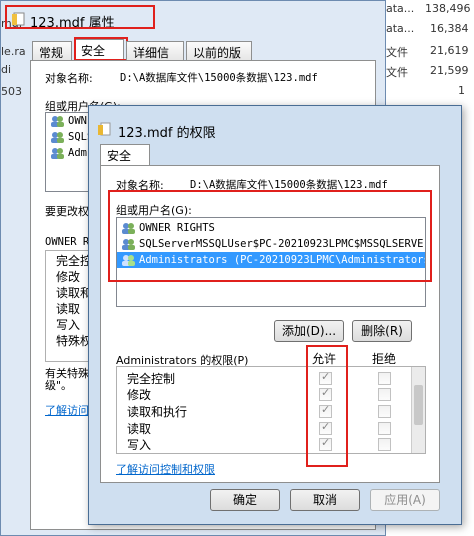 Image resolution: width=474 pixels, height=536 pixels. I want to click on perm-name: 修改, so click(139, 395).